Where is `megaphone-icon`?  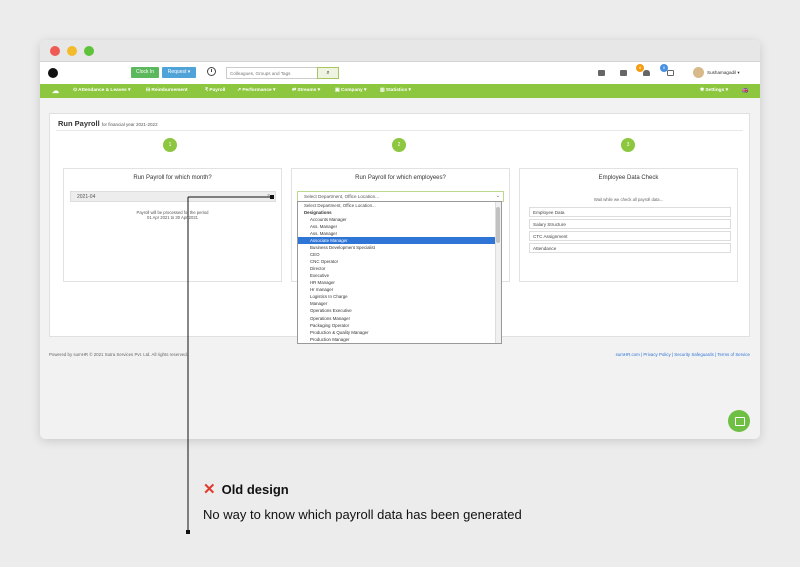
megaphone-icon is located at coordinates (623, 73).